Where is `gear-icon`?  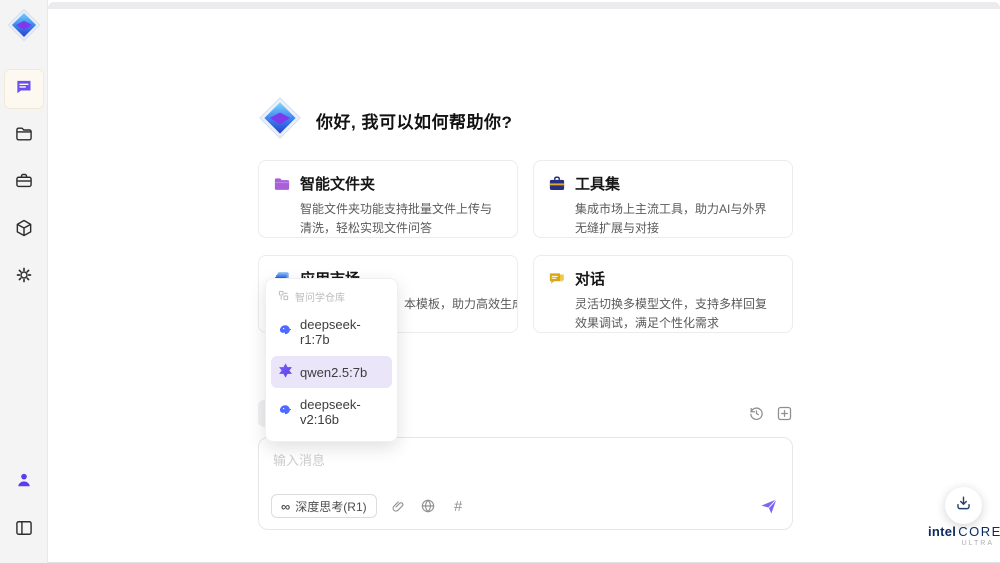
gear-icon is located at coordinates (24, 277).